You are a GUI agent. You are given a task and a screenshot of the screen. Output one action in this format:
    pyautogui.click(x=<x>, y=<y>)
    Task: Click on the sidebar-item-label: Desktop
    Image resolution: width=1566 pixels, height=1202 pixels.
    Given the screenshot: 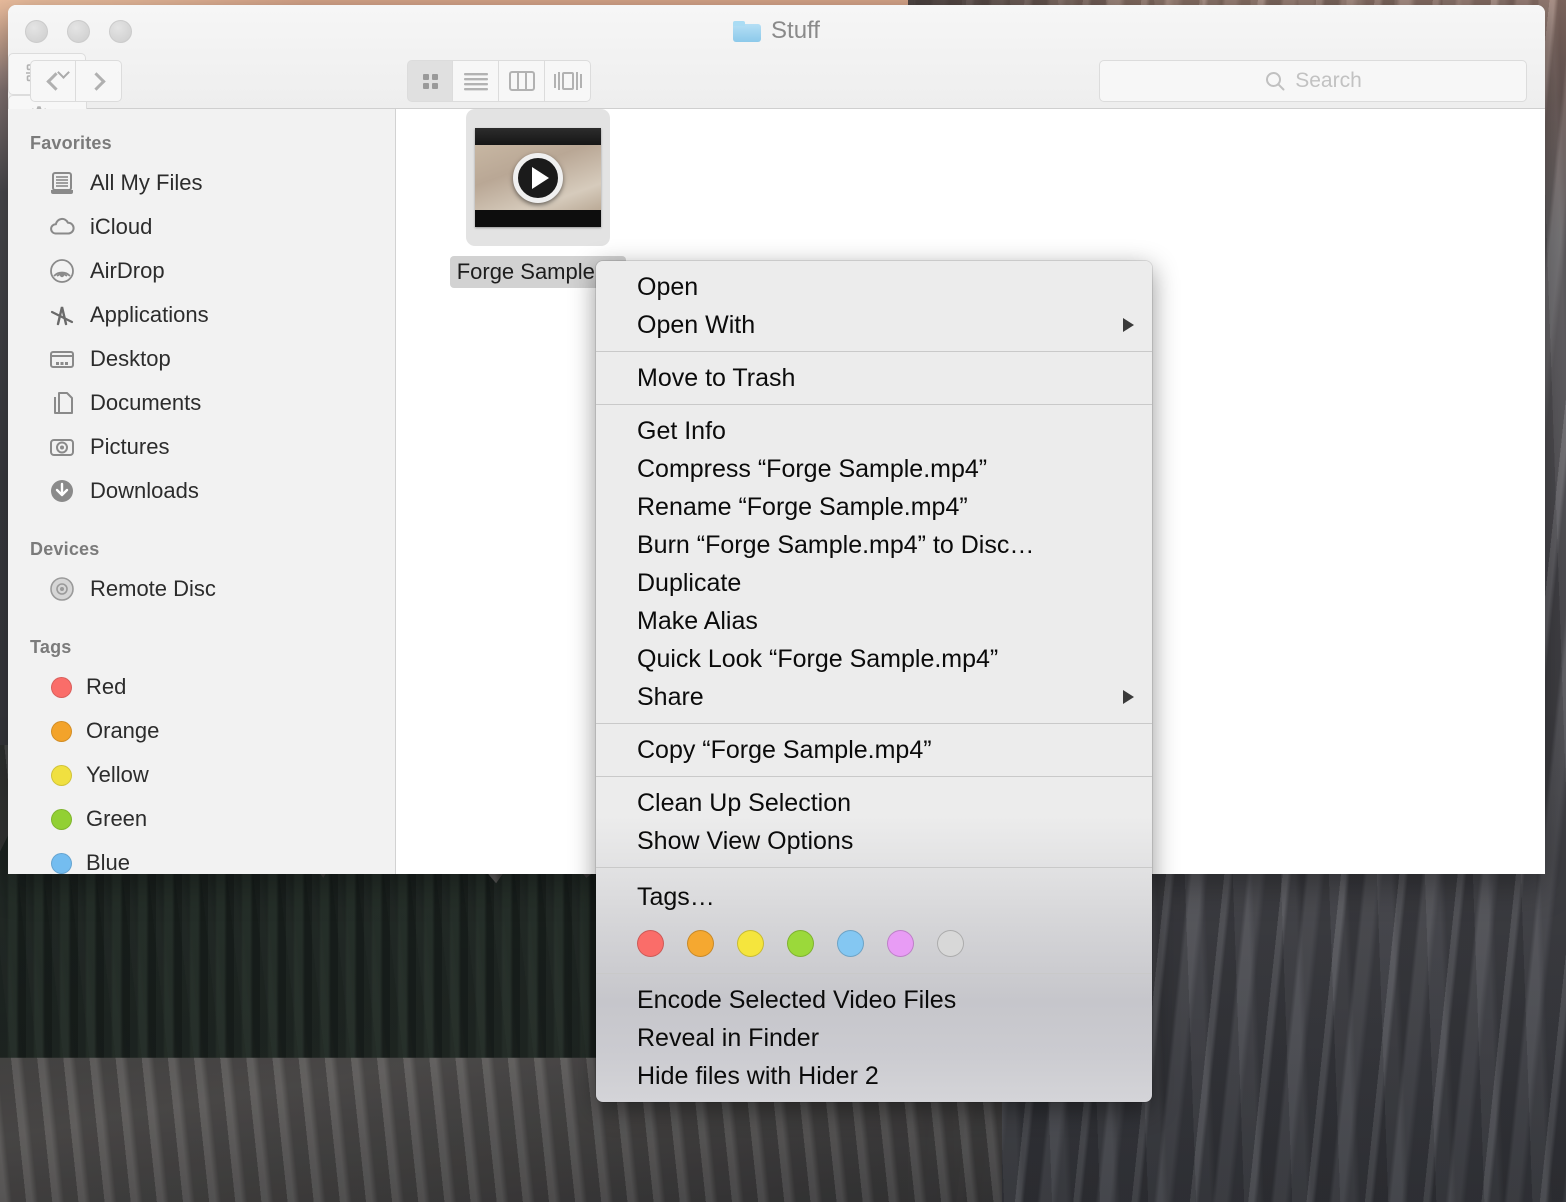 What is the action you would take?
    pyautogui.click(x=130, y=358)
    